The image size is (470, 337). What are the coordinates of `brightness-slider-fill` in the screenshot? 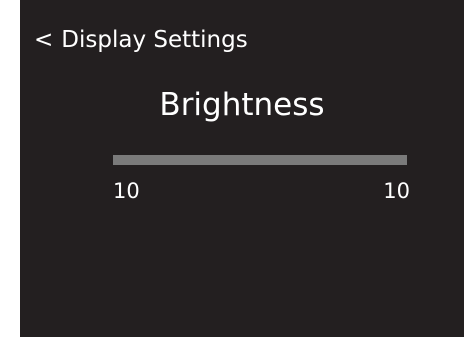 It's located at (260, 160).